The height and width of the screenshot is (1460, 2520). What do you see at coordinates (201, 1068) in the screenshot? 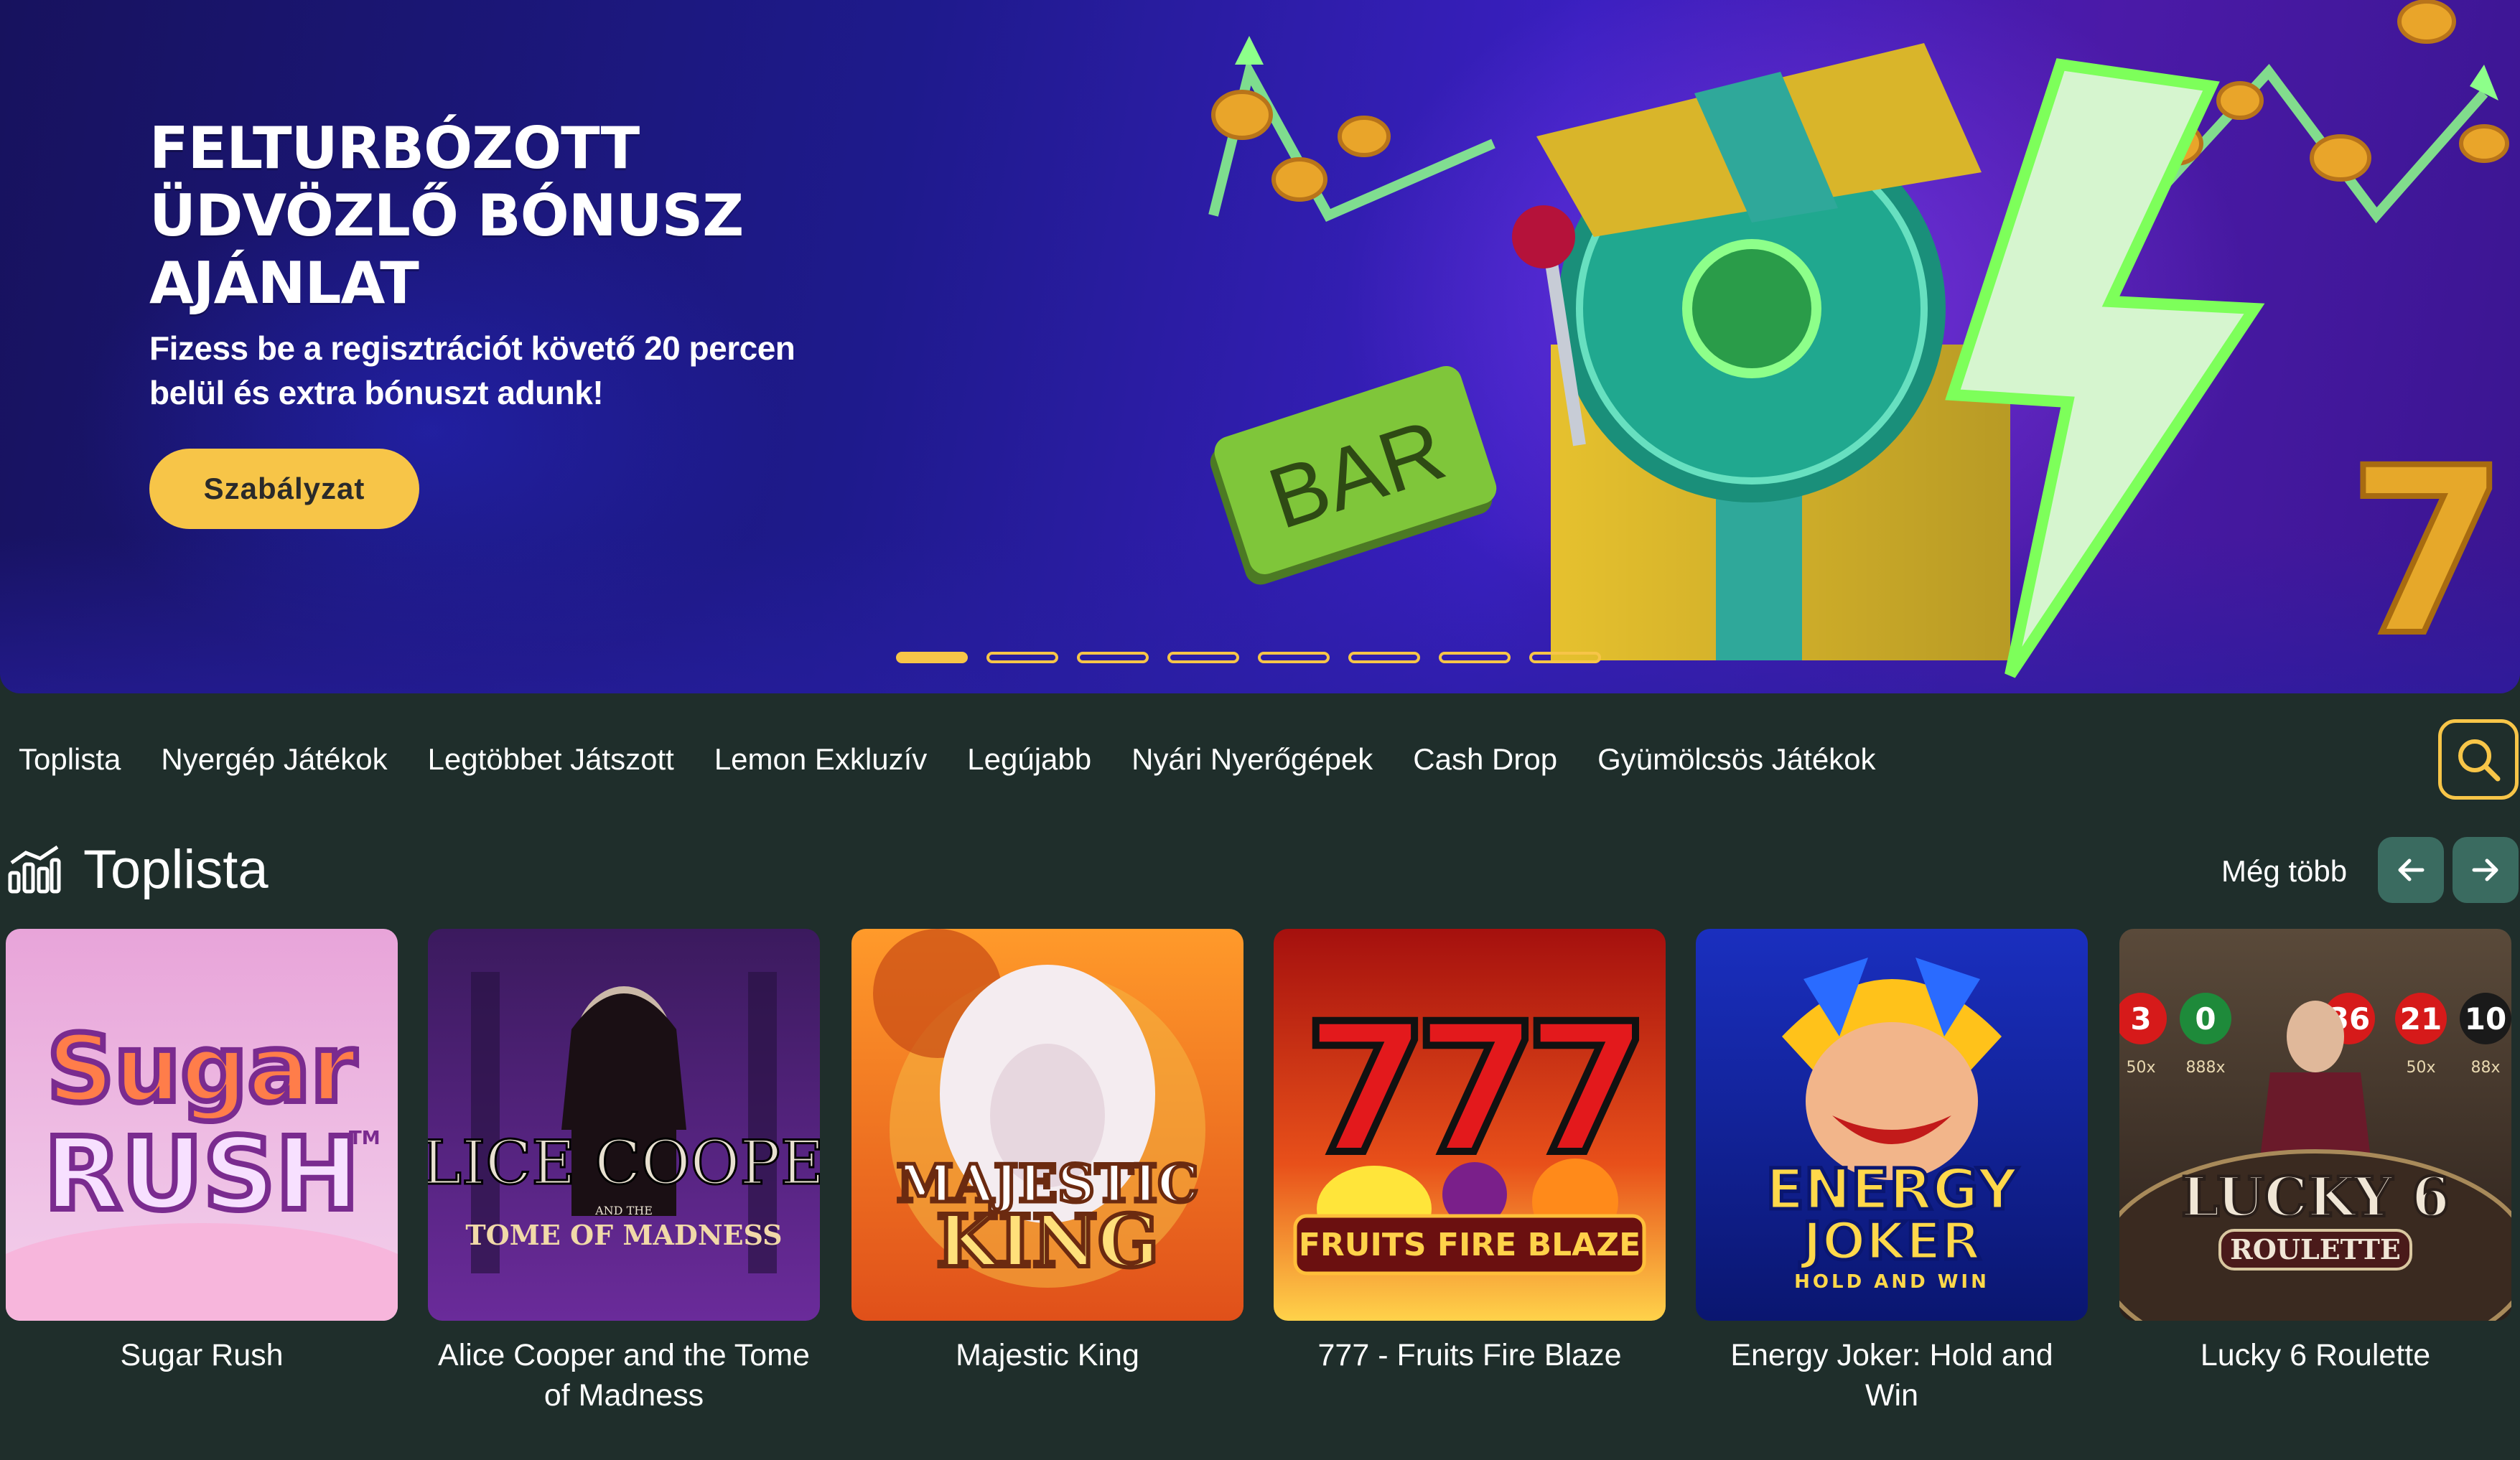
I see `sugar-rush-logo-top: Sugar` at bounding box center [201, 1068].